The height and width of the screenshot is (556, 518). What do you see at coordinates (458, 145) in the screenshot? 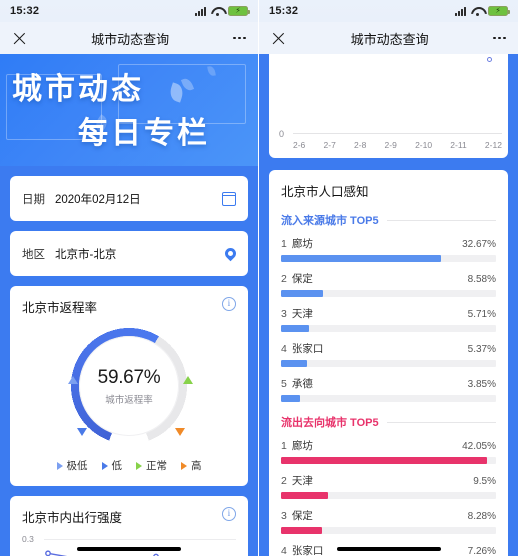
I see `x-tick: 2-11` at bounding box center [458, 145].